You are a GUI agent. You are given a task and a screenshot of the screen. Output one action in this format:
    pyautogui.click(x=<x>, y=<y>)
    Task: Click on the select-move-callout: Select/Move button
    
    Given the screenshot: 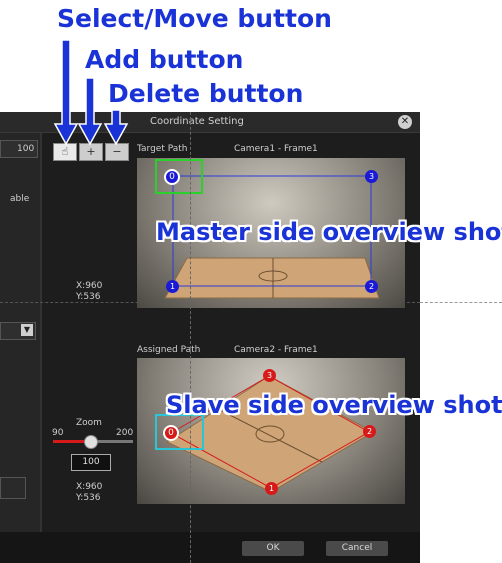 What is the action you would take?
    pyautogui.click(x=194, y=18)
    